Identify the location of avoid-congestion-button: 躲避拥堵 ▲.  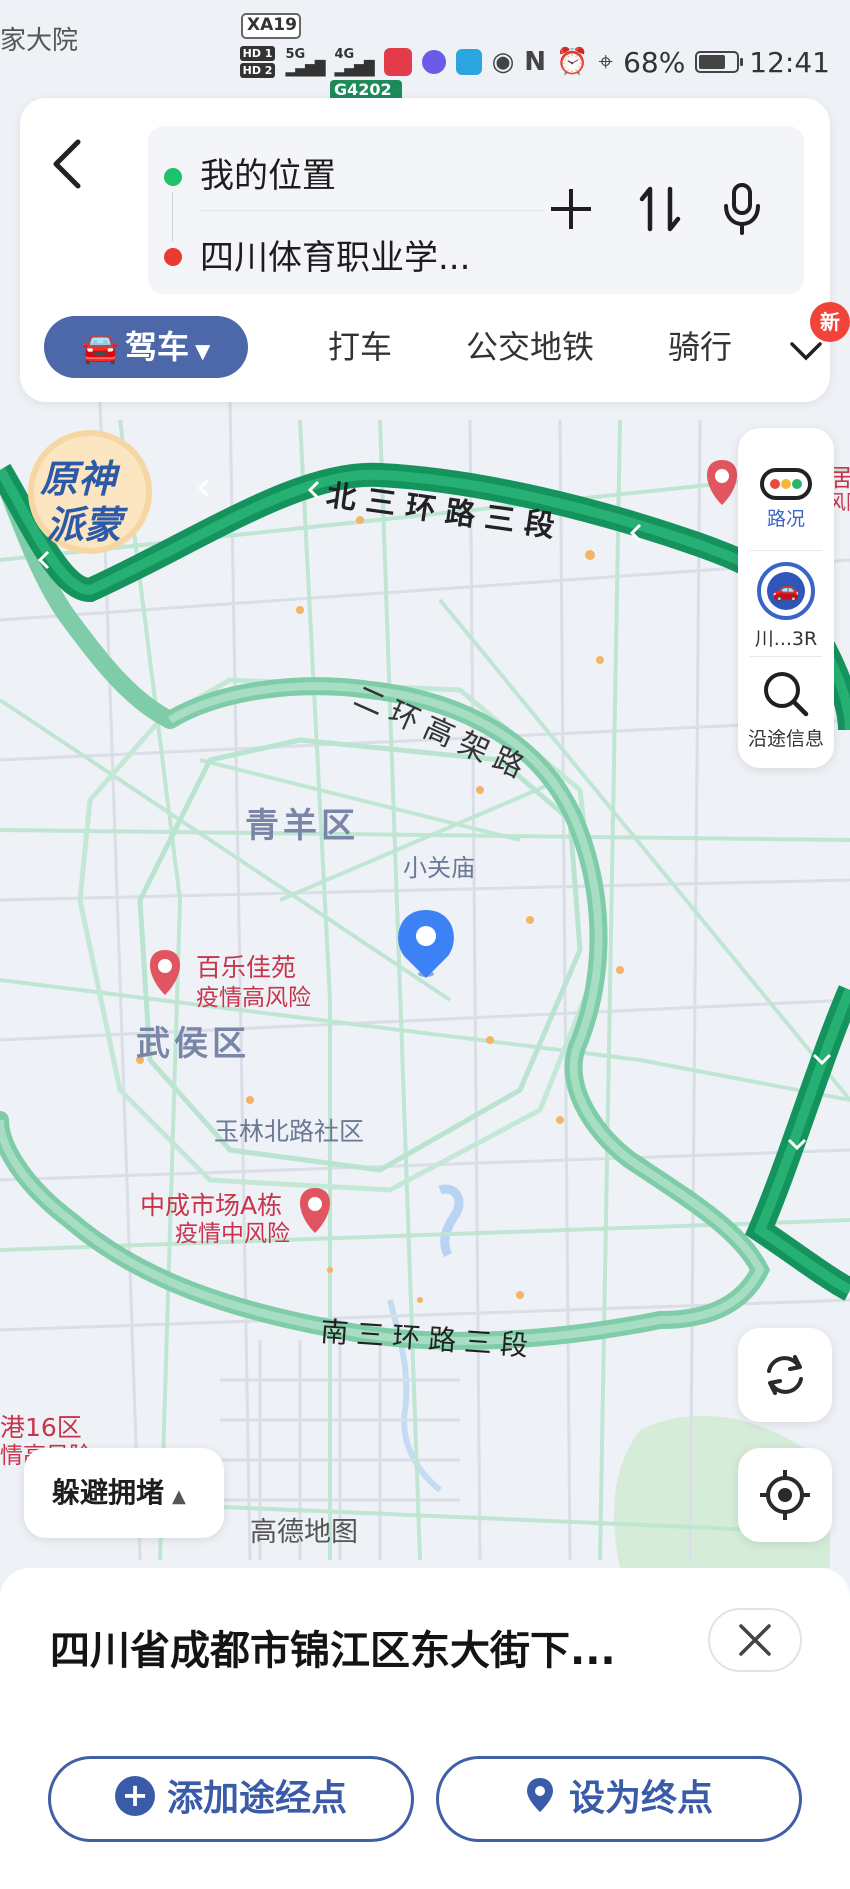
(124, 1493).